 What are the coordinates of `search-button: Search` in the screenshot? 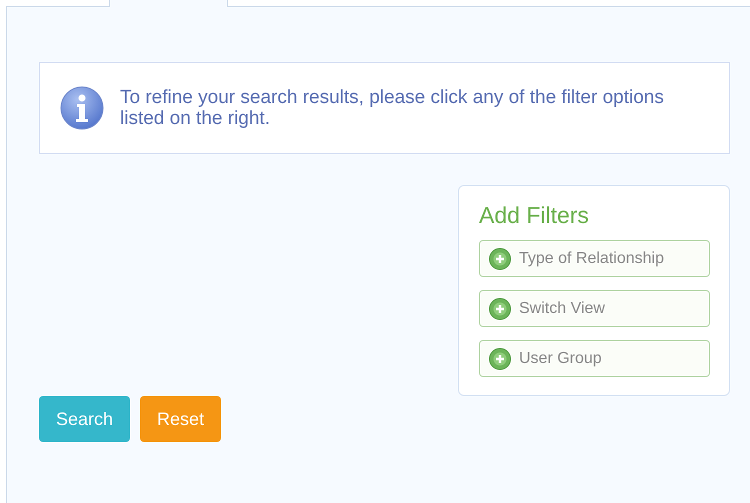 It's located at (84, 419).